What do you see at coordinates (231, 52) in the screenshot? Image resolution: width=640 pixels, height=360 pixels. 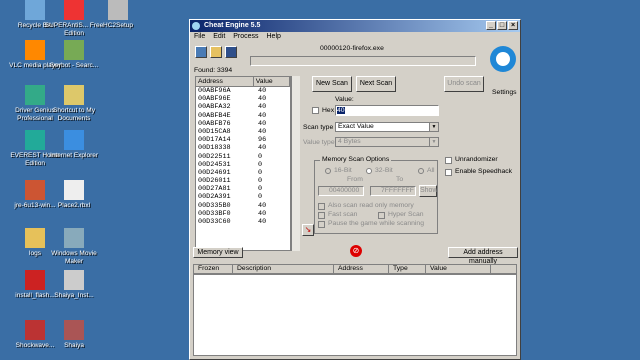 I see `save-icon` at bounding box center [231, 52].